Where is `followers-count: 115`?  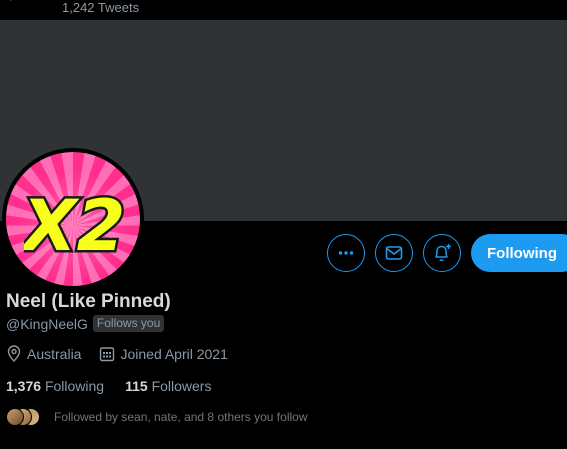
followers-count: 115 is located at coordinates (136, 386).